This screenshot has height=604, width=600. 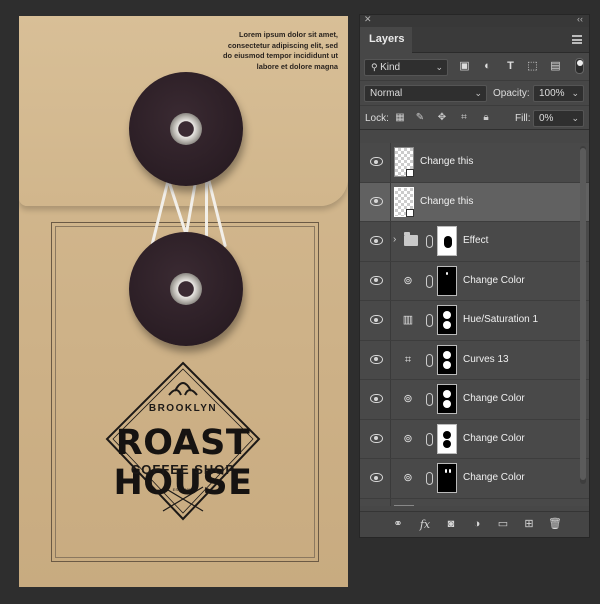 I want to click on layer-name: Effect, so click(x=475, y=240).